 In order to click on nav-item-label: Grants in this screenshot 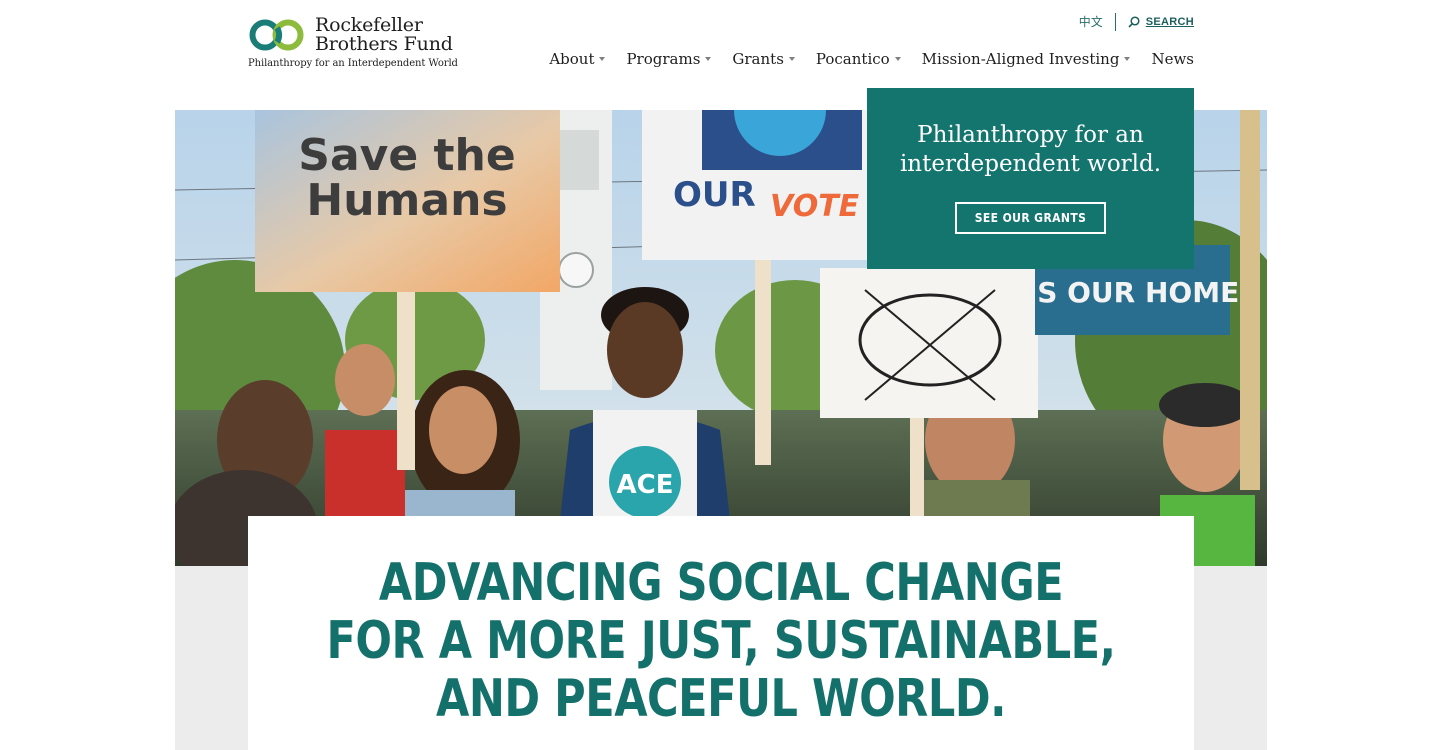, I will do `click(758, 59)`.